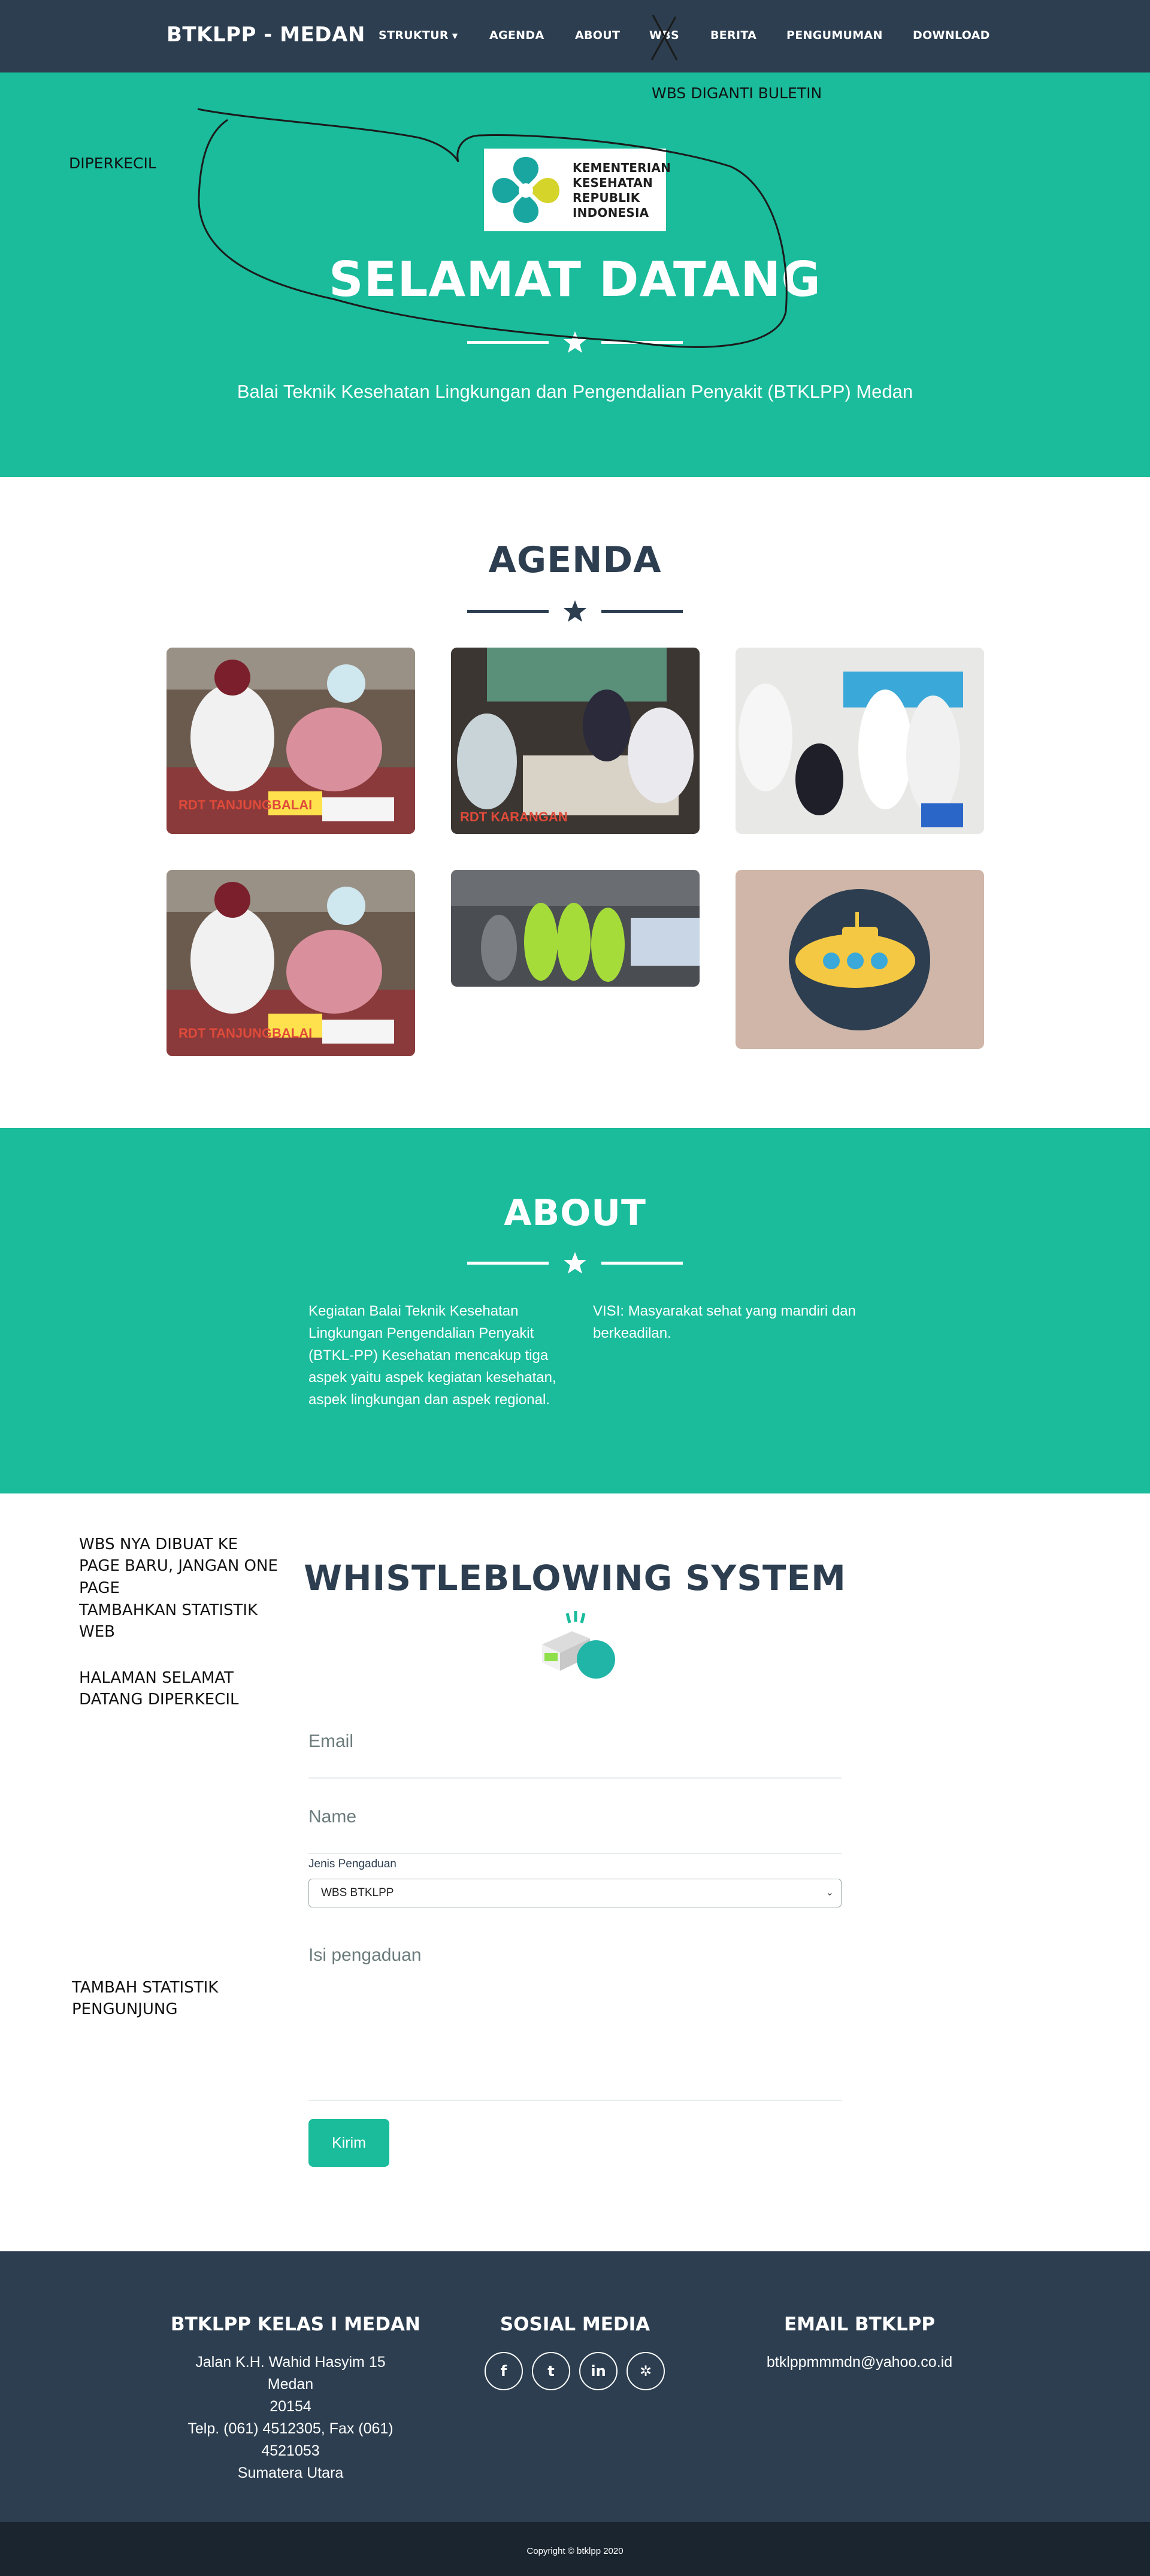 The height and width of the screenshot is (2576, 1150). I want to click on photo-caption: RDT KARANGAN, so click(514, 816).